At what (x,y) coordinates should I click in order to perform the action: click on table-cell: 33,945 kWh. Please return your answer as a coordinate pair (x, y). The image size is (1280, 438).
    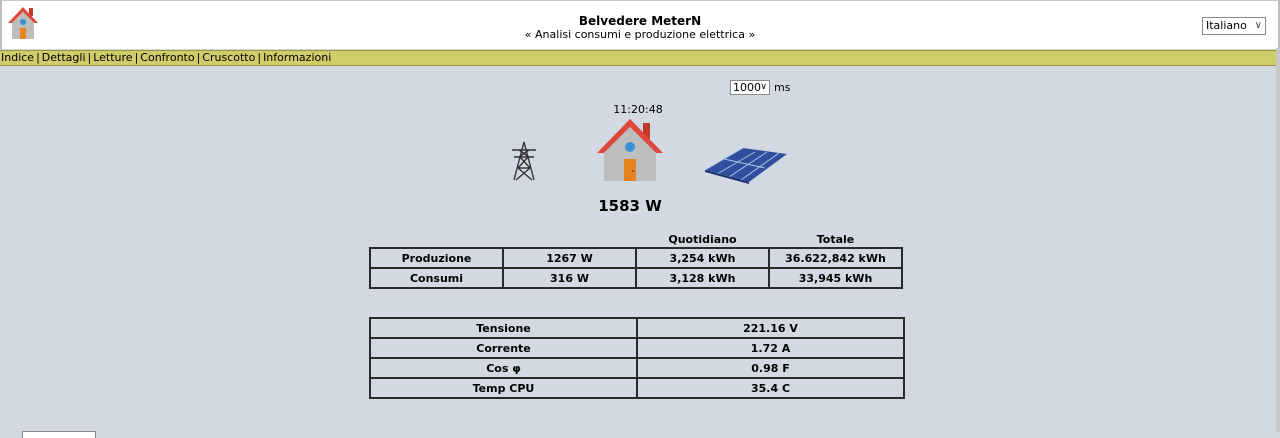
    Looking at the image, I should click on (835, 278).